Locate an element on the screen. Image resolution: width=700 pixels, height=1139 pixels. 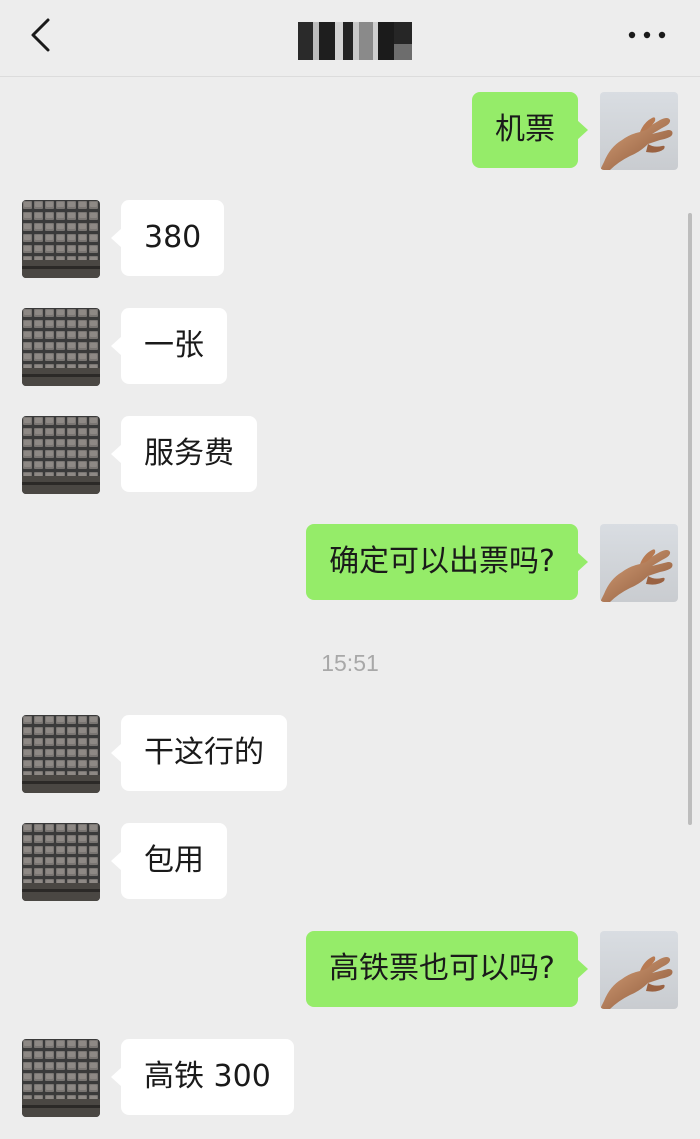
message-row-outgoing: 确定可以出票吗? is located at coordinates (350, 563).